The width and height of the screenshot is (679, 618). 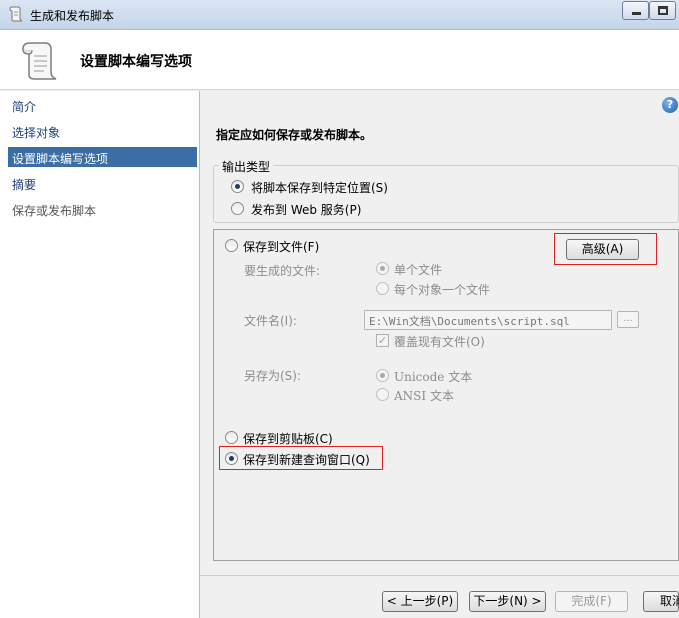 I want to click on page-header: 设置脚本编写选项, so click(x=339, y=60).